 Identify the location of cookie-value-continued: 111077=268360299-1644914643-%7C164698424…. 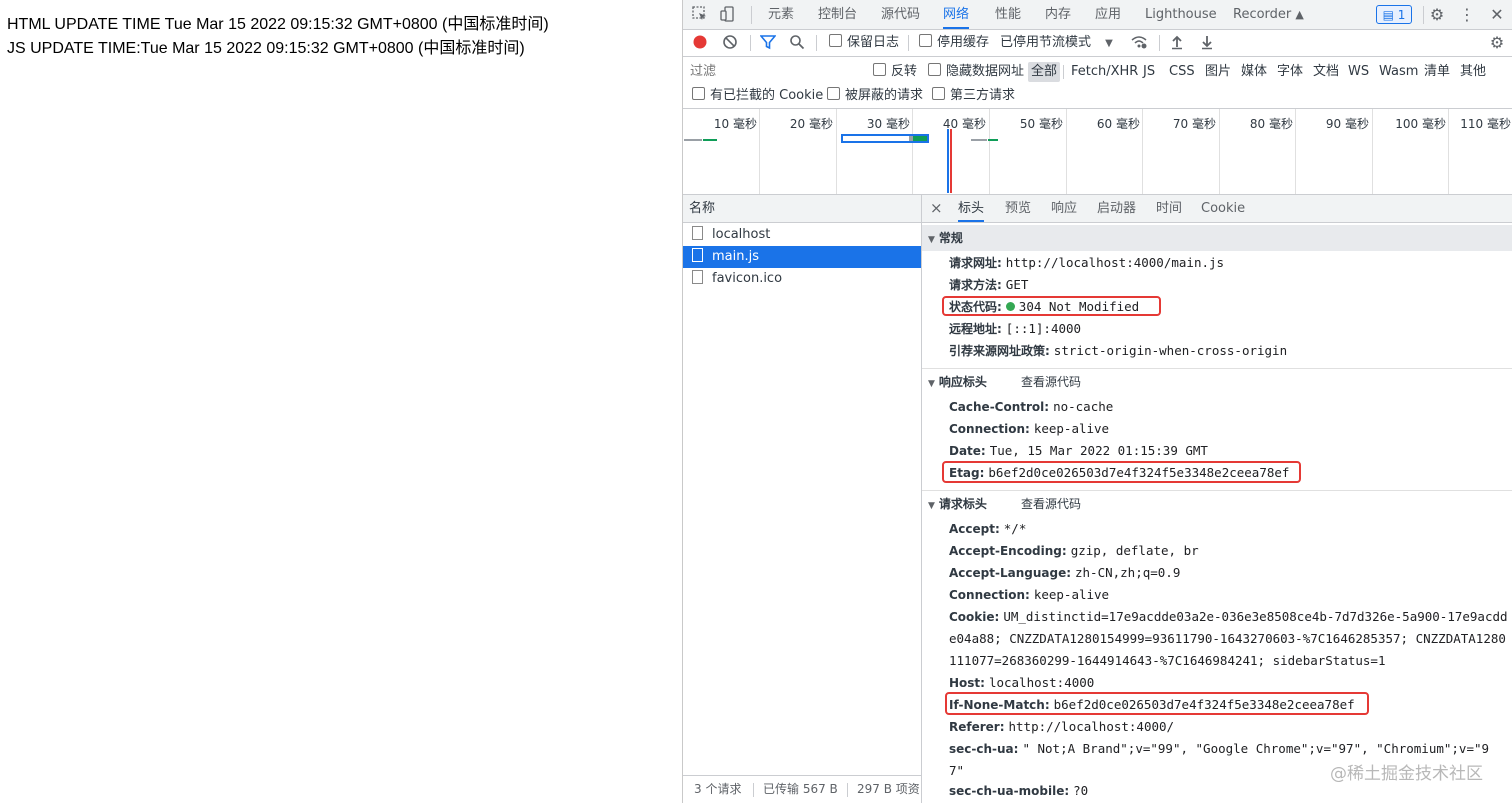
(1167, 660).